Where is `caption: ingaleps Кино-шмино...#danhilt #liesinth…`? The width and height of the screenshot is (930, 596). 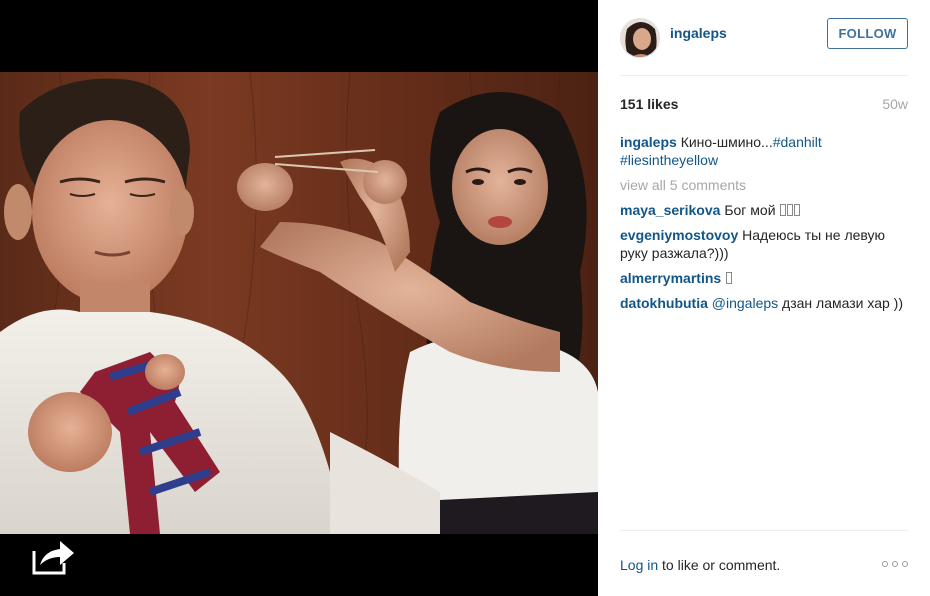 caption: ingaleps Кино-шмино...#danhilt #liesinth… is located at coordinates (764, 151).